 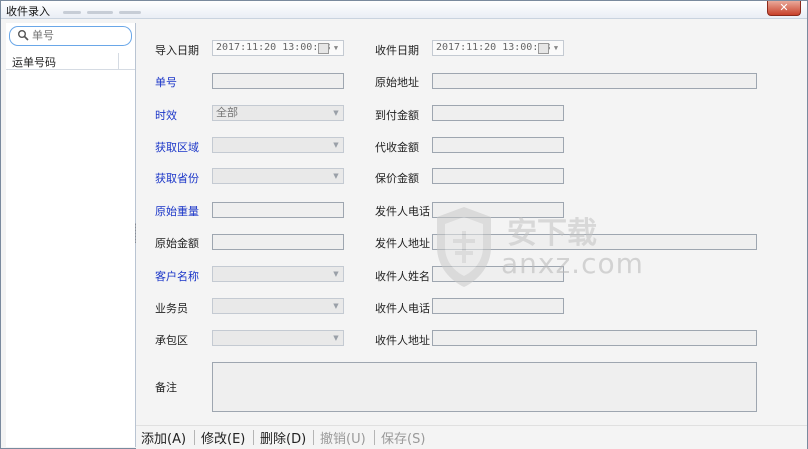 What do you see at coordinates (397, 50) in the screenshot?
I see `receive-date-label: 收件日期` at bounding box center [397, 50].